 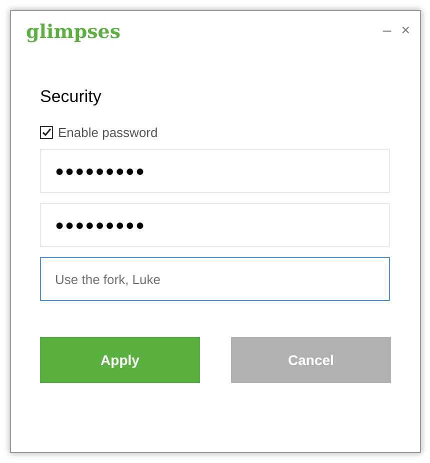 I want to click on apply-button: Apply, so click(x=120, y=360).